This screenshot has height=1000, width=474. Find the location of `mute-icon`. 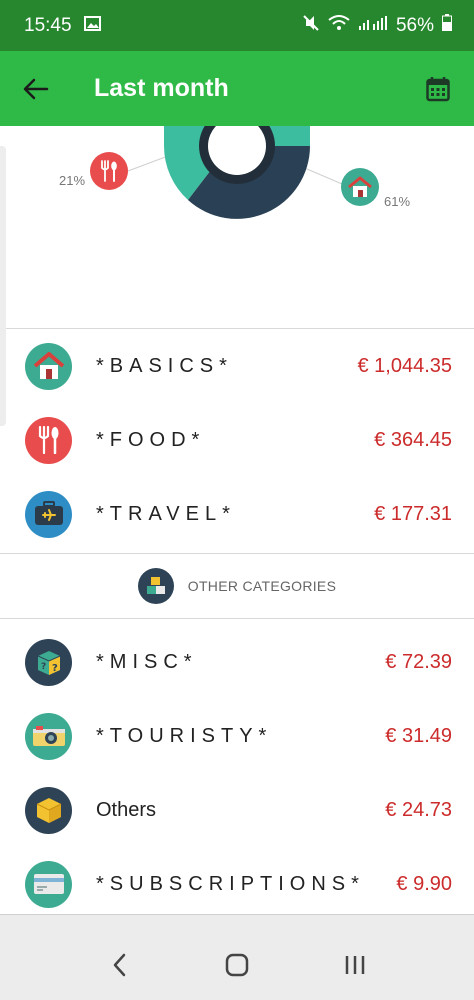

mute-icon is located at coordinates (311, 26).